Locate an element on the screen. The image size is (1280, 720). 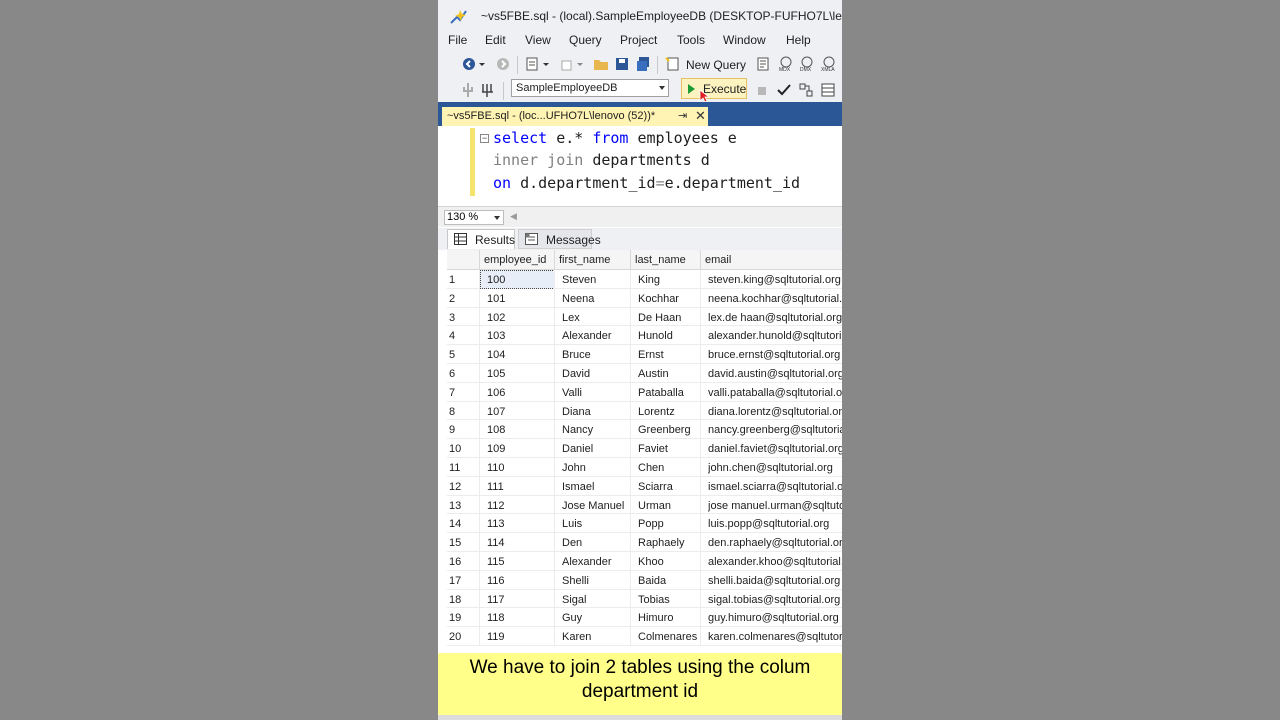
first-name-cell: Sigal is located at coordinates (596, 600).